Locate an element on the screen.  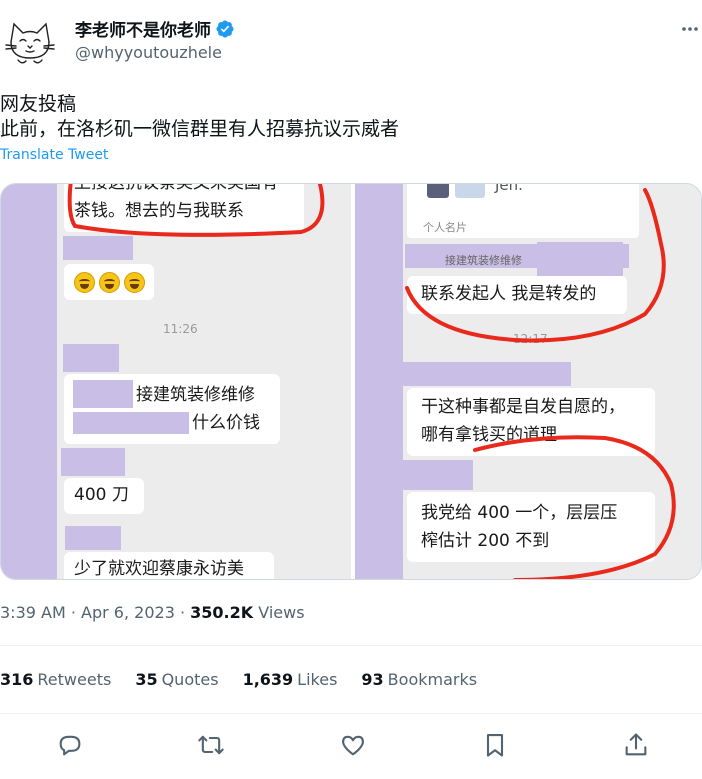
contact-card: Jen. 个人名片 is located at coordinates (523, 211).